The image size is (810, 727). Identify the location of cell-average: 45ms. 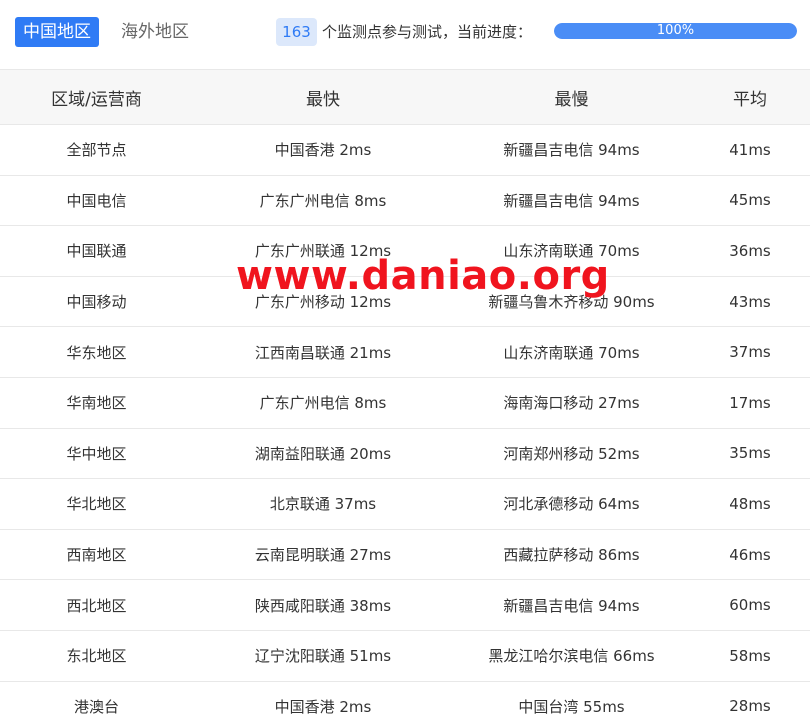
(750, 201).